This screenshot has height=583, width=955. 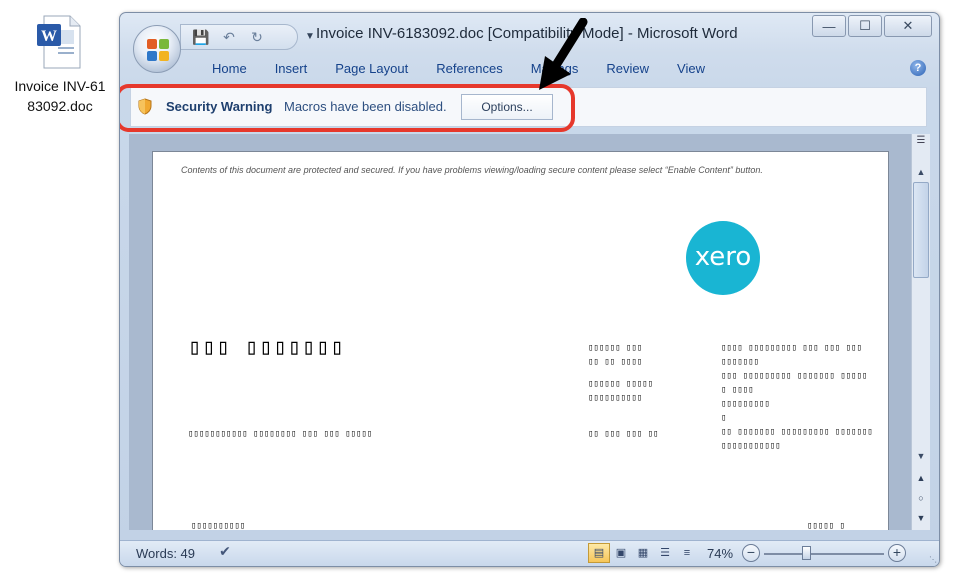 I want to click on garbled-line: ▯▯ ▯▯ ▯▯▯▯, so click(x=615, y=362).